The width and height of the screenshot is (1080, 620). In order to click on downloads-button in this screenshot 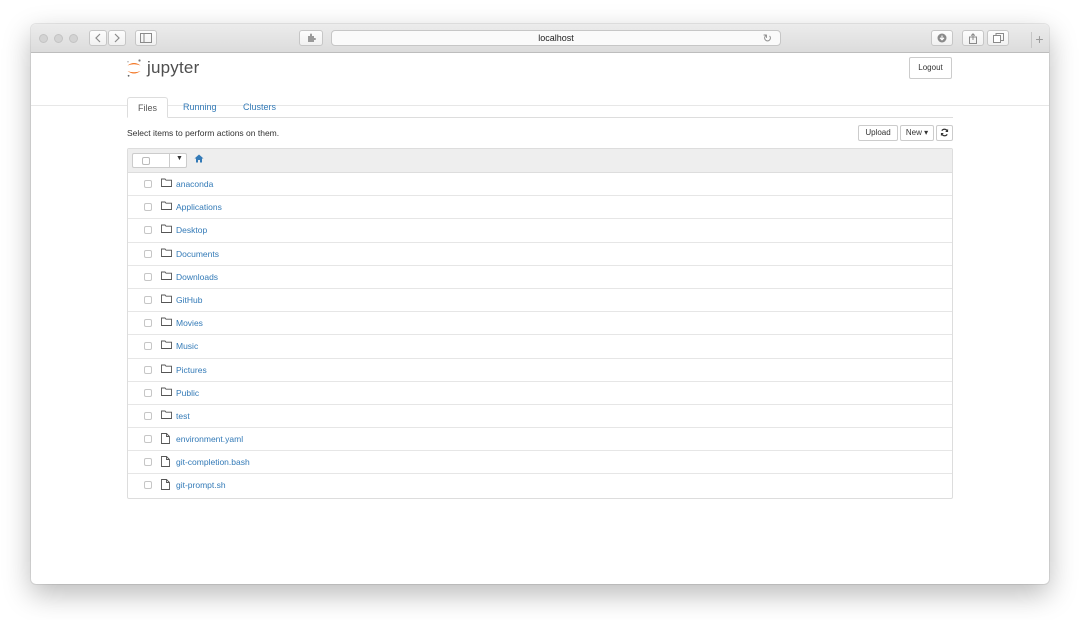, I will do `click(942, 38)`.